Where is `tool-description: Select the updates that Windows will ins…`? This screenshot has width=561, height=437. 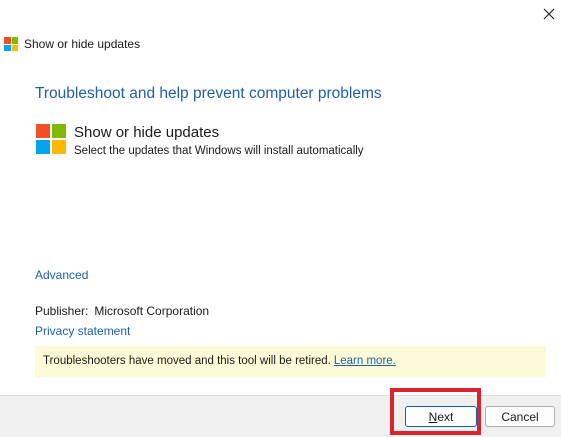
tool-description: Select the updates that Windows will ins… is located at coordinates (219, 151).